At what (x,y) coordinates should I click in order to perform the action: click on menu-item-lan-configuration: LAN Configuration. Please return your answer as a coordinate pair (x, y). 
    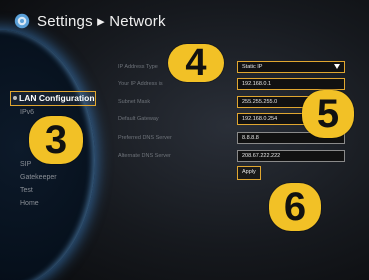
    Looking at the image, I should click on (53, 98).